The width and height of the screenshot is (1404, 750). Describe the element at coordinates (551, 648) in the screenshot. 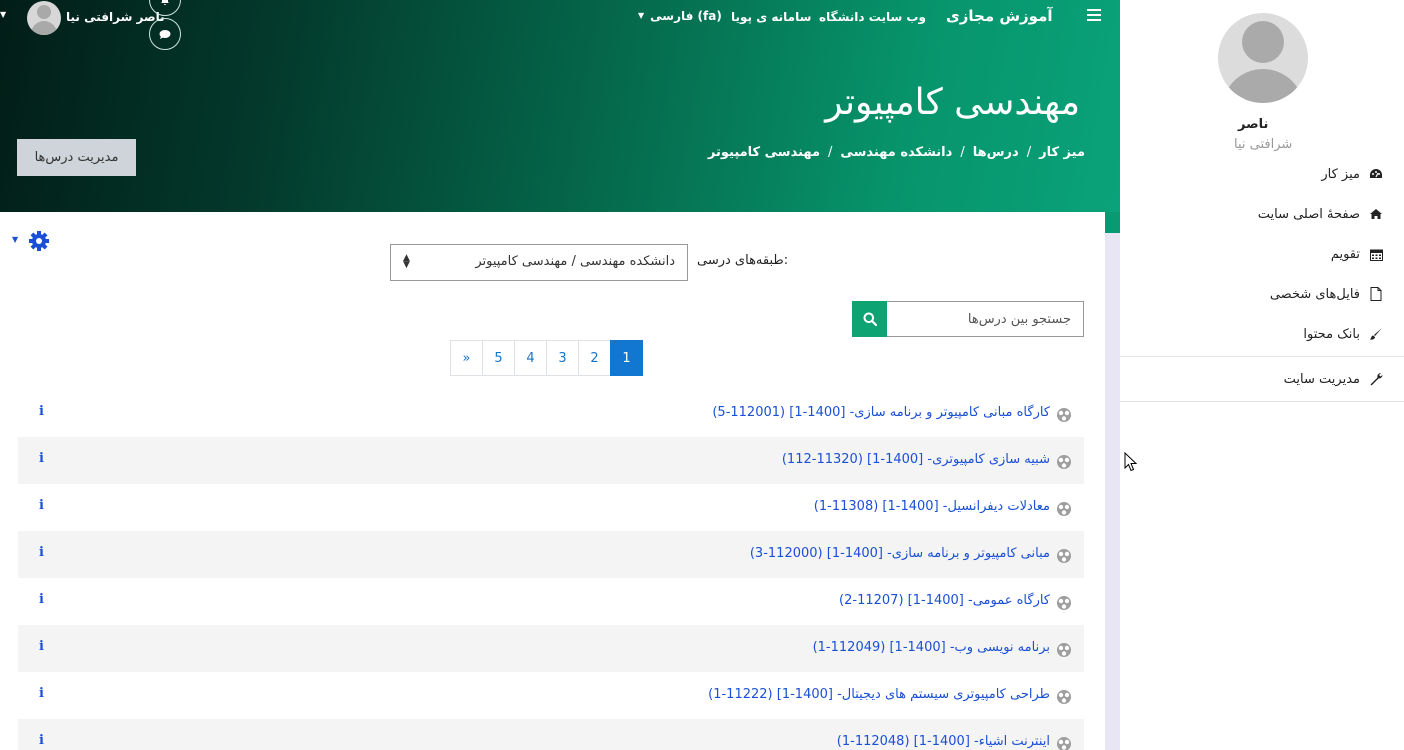

I see `course-list-item: i برنامه نویسی وب- [1400-1] (112049-1)` at that location.